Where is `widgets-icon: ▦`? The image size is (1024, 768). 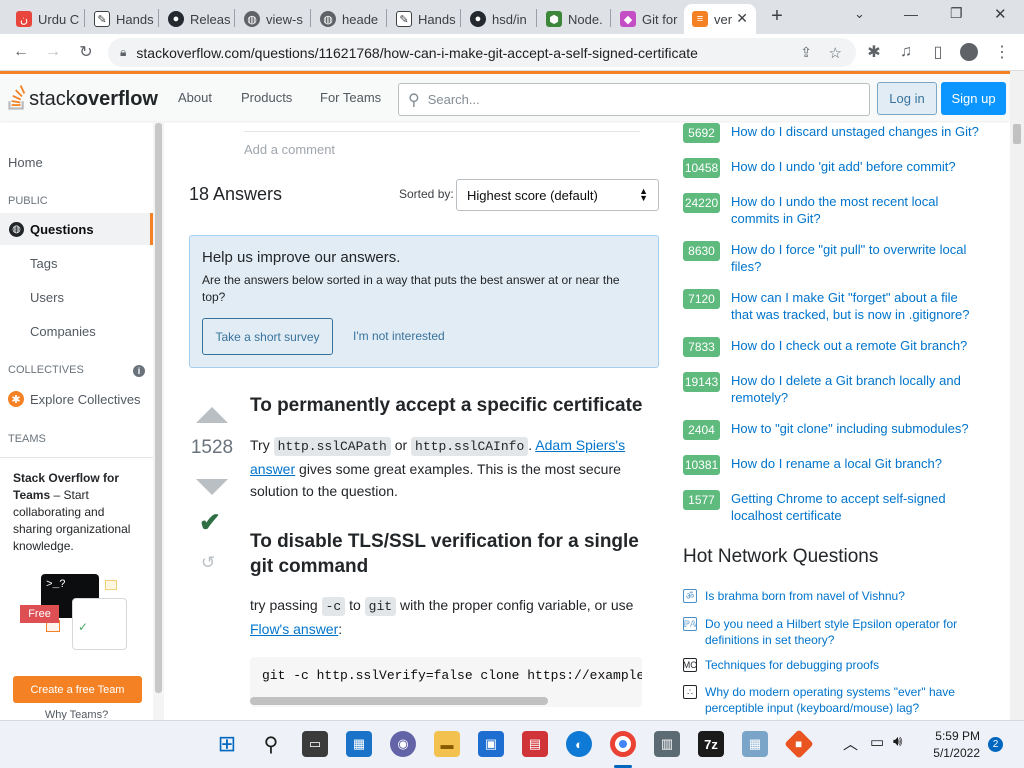 widgets-icon: ▦ is located at coordinates (359, 744).